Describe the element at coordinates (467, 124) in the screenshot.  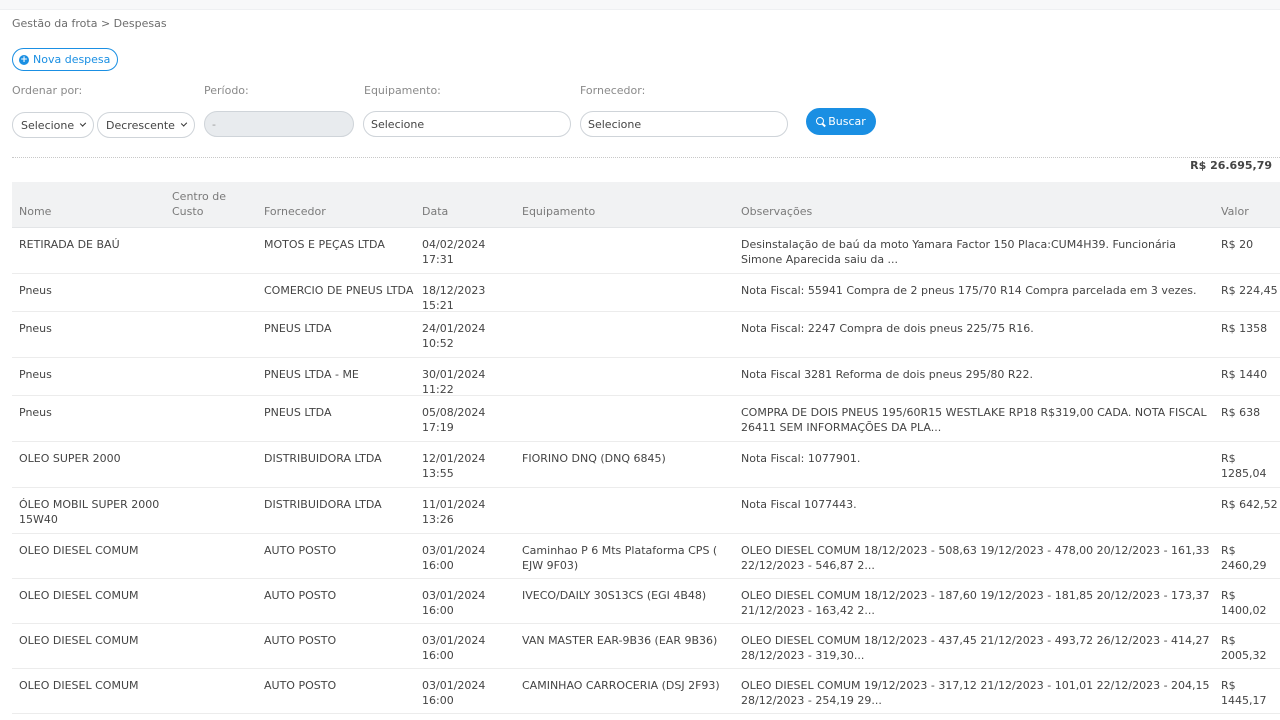
I see `equipment-field: Selecione` at that location.